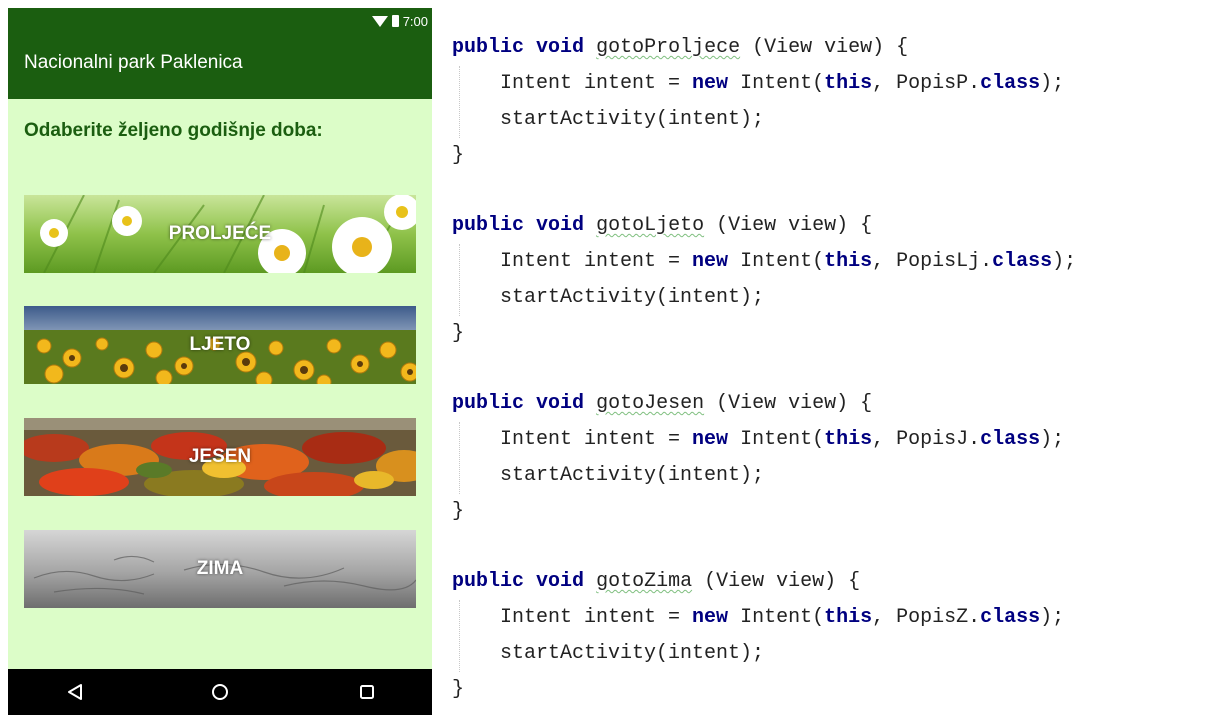 This screenshot has height=715, width=1230. I want to click on autumn-button: JESEN, so click(220, 457).